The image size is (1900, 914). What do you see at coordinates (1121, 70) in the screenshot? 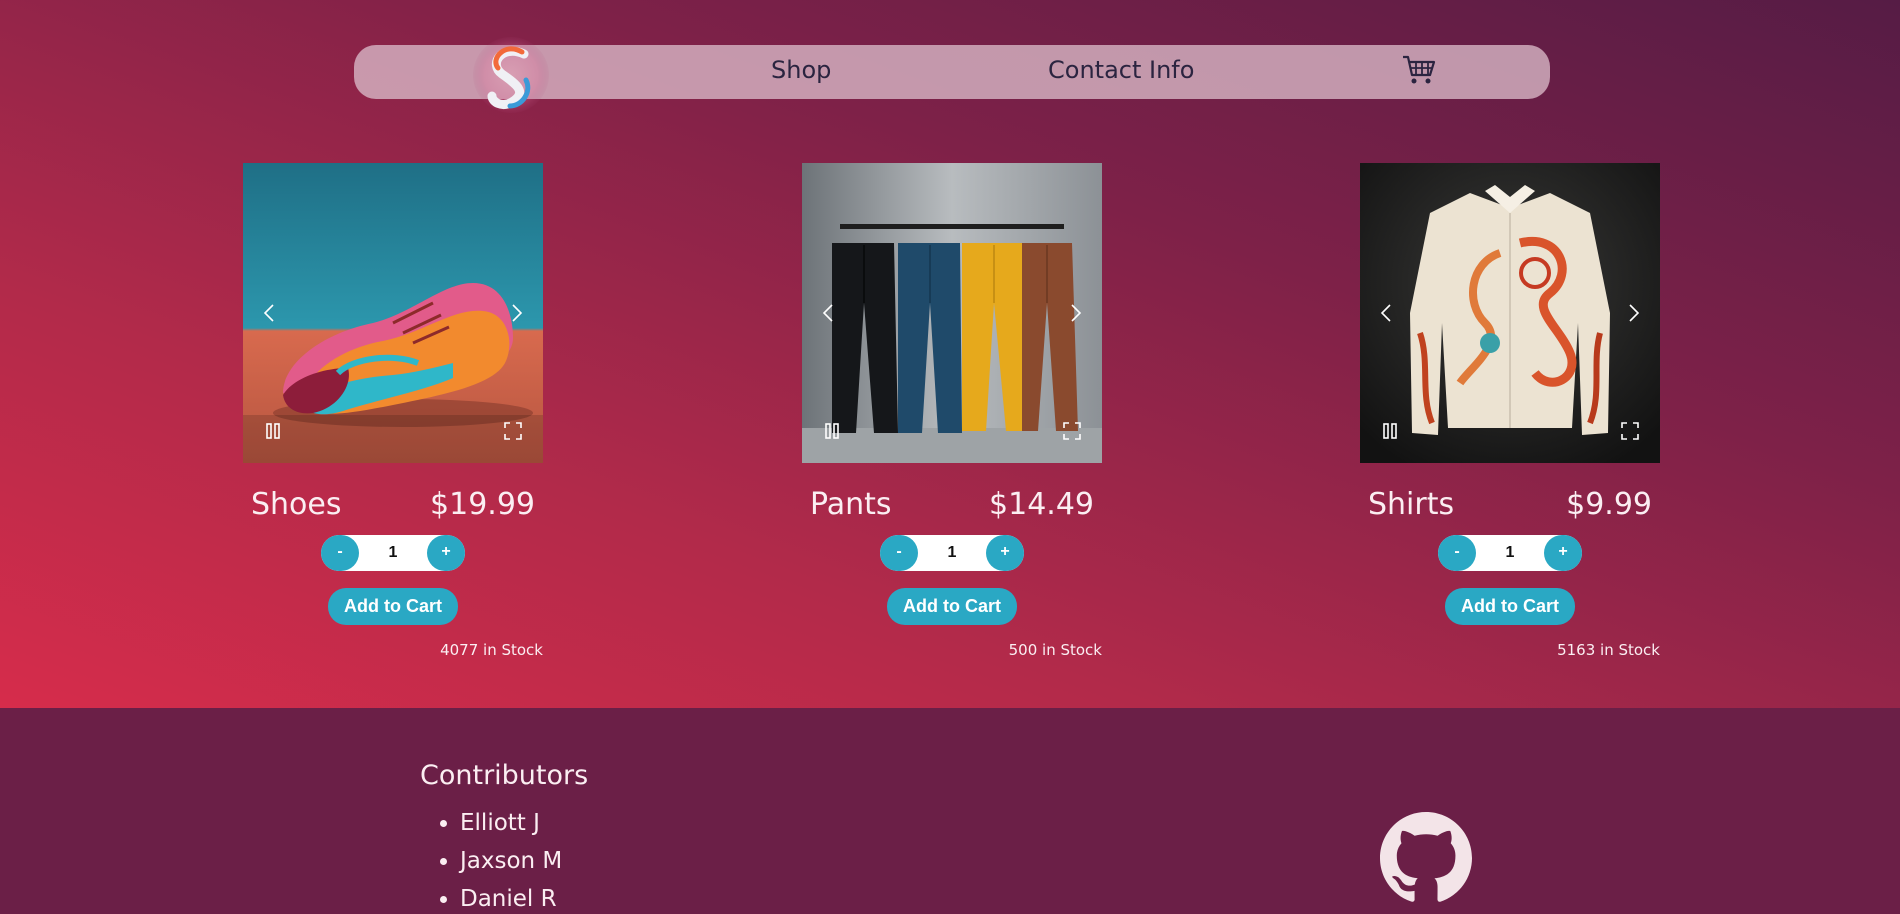
I see `nav-contact-link: Contact Info` at bounding box center [1121, 70].